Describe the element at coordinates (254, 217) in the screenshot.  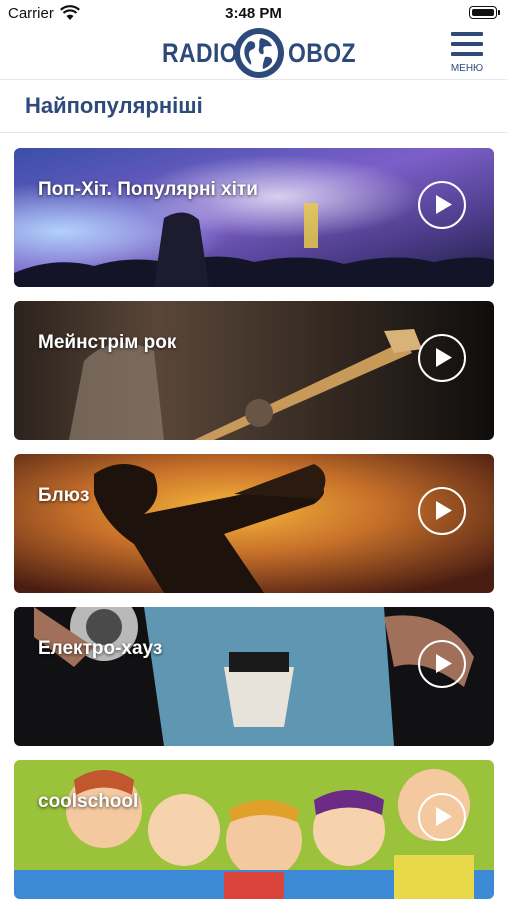
I see `station-card: Поп-Хіт. Популярні хіти` at that location.